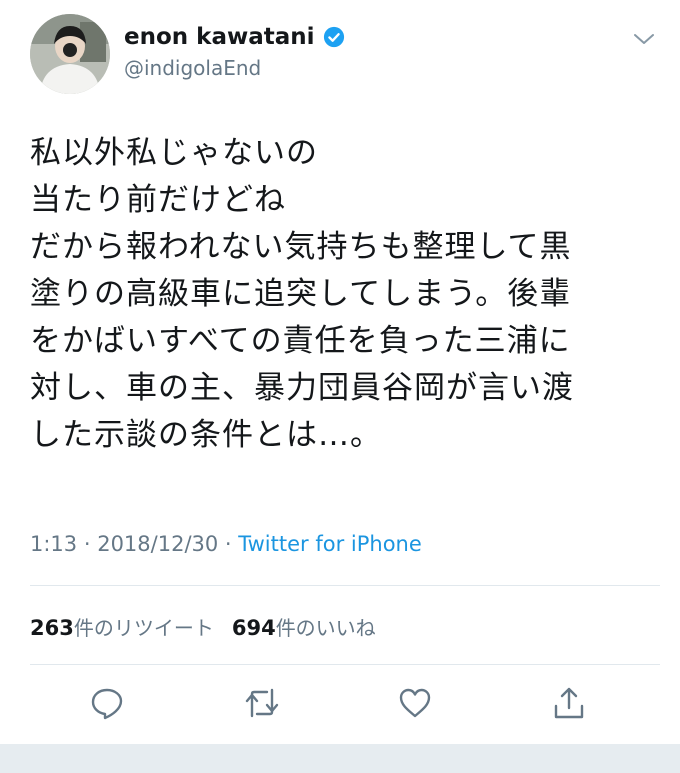 Image resolution: width=680 pixels, height=773 pixels. Describe the element at coordinates (157, 544) in the screenshot. I see `tweet-date: 2018/12/30` at that location.